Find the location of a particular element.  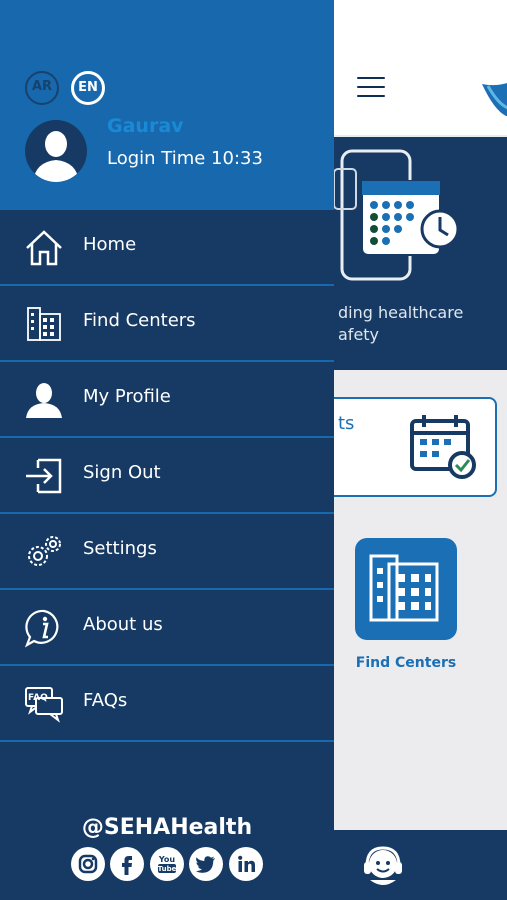

user-icon is located at coordinates (44, 400).